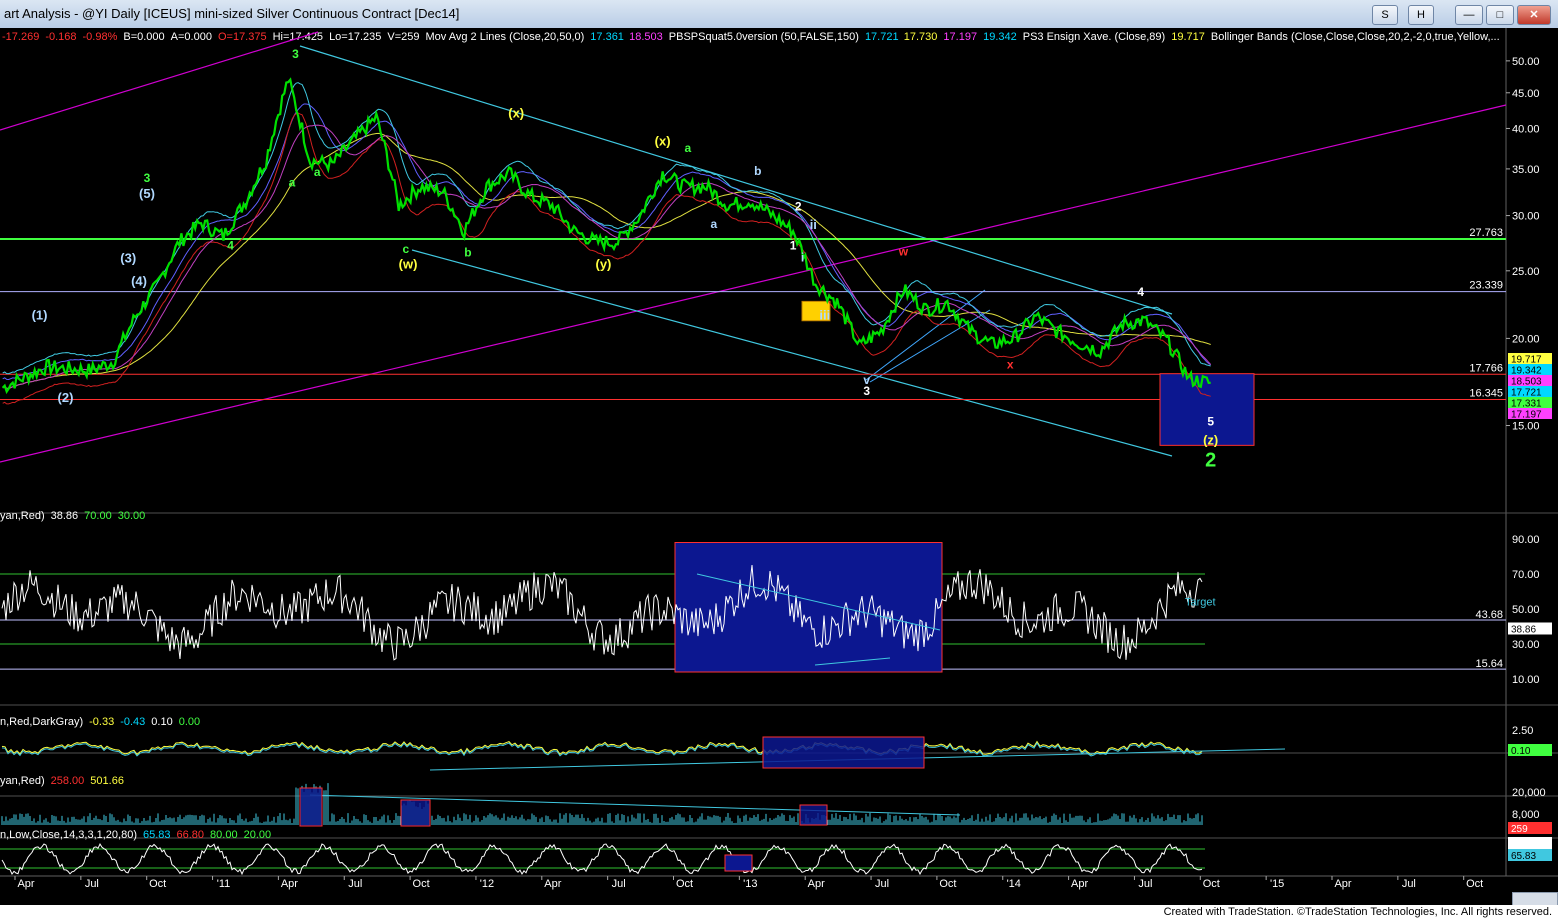 The image size is (1558, 920). I want to click on subpanel-legend-item: -0.33, so click(101, 722).